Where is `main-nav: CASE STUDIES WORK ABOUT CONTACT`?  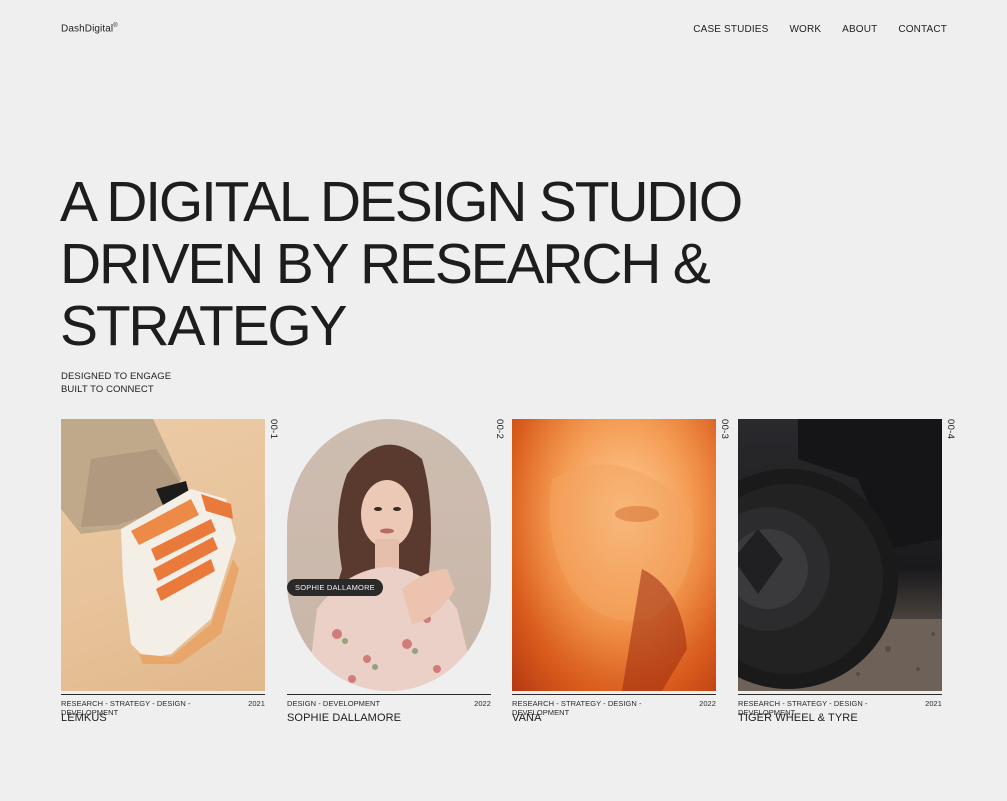 main-nav: CASE STUDIES WORK ABOUT CONTACT is located at coordinates (820, 29).